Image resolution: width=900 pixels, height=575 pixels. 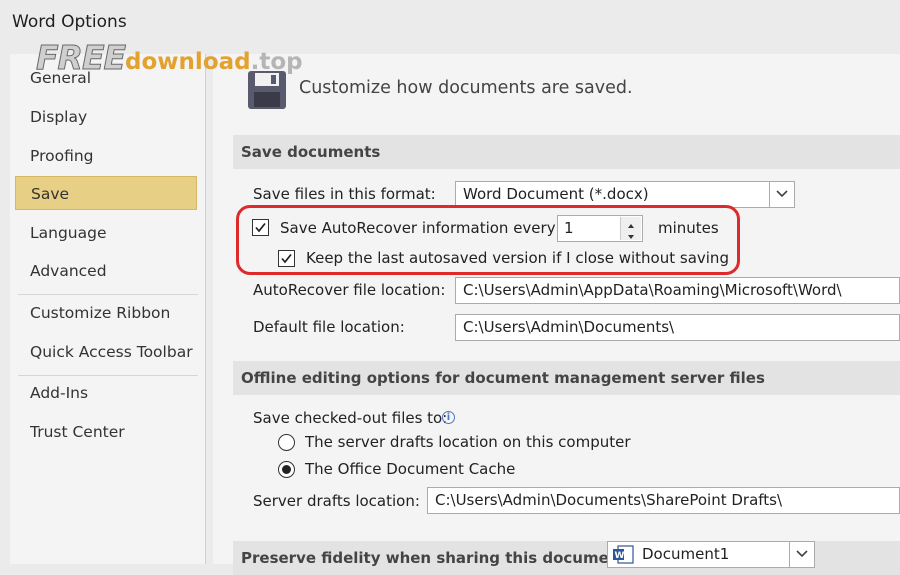 I want to click on radio-selected-dot, so click(x=286, y=469).